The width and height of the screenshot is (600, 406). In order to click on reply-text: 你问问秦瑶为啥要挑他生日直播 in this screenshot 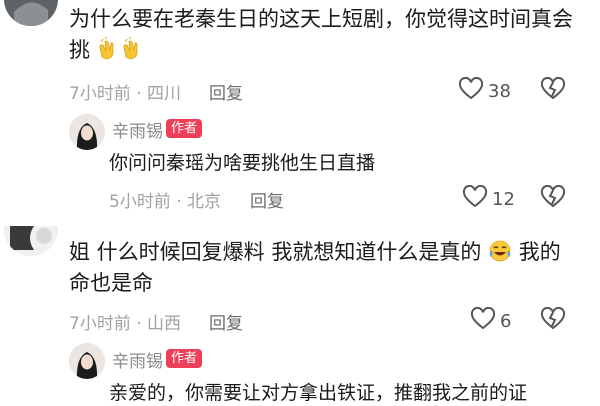, I will do `click(242, 163)`.